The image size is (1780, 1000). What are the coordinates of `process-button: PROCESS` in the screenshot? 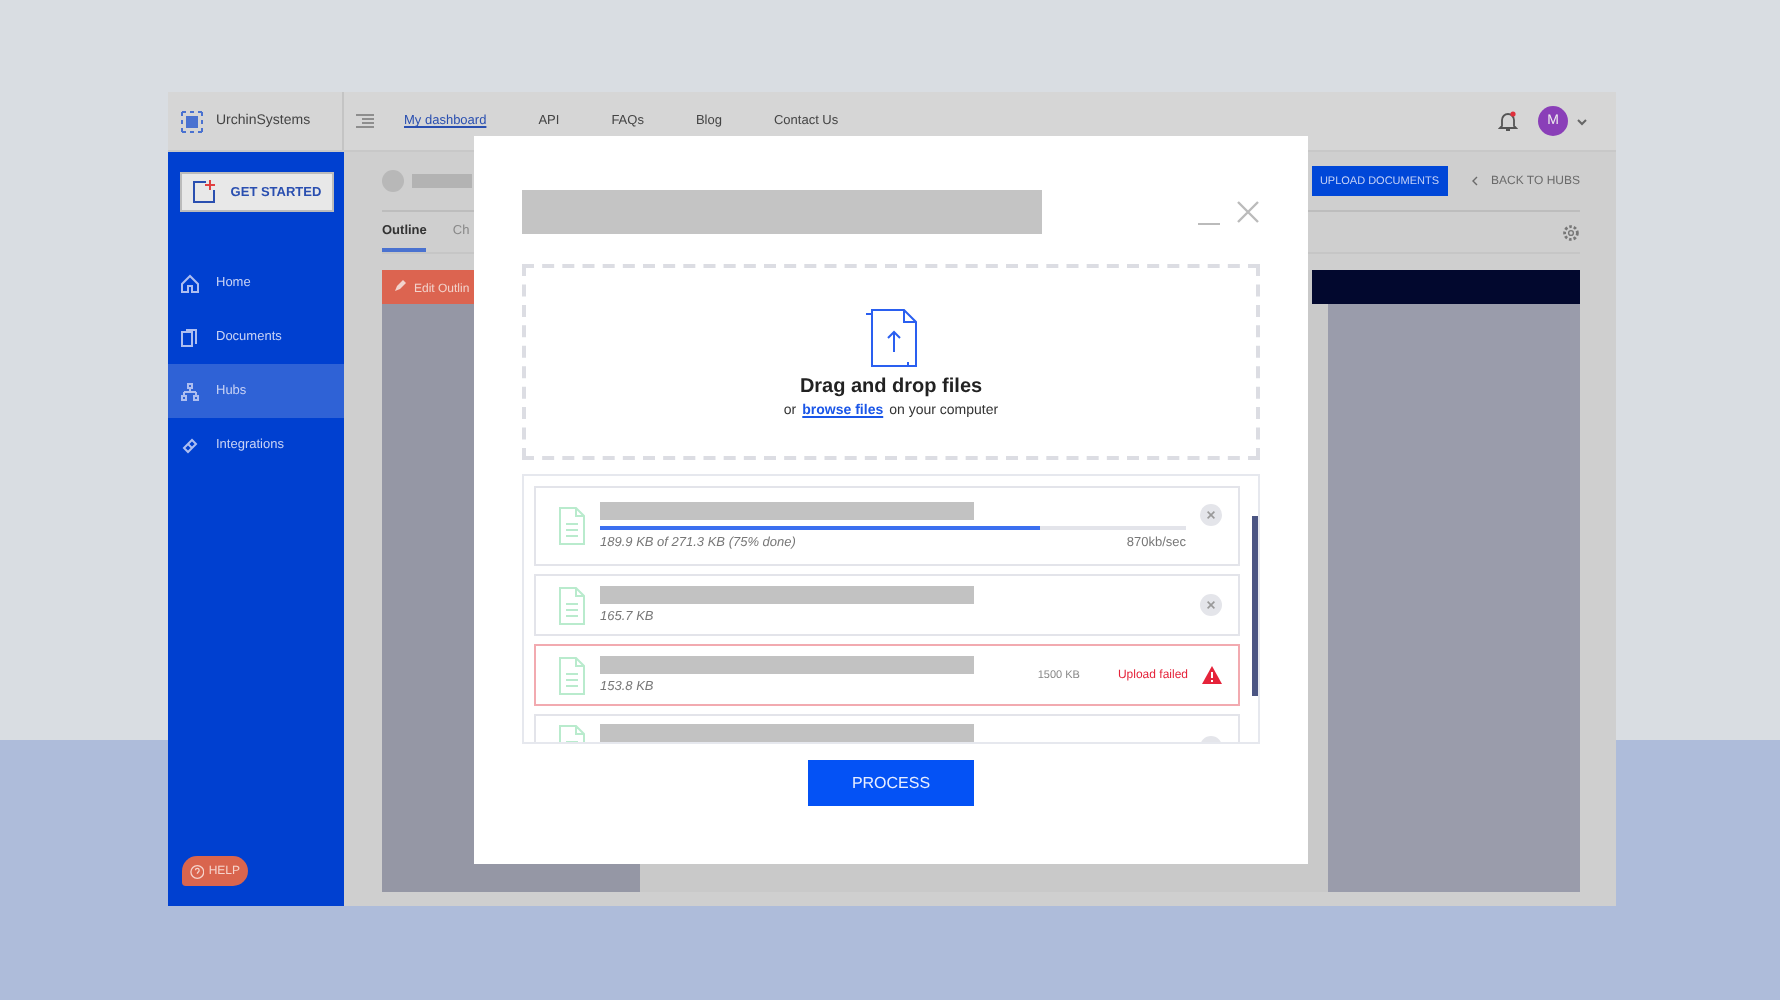 It's located at (891, 783).